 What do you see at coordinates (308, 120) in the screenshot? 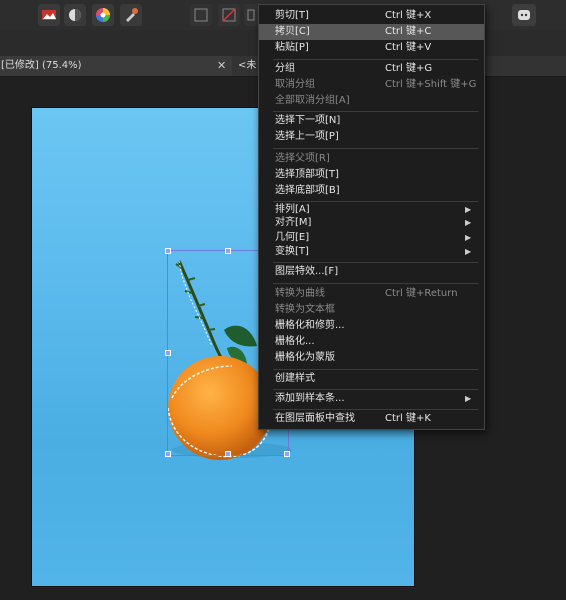
I see `menu-item-label: 选择下一项[N]` at bounding box center [308, 120].